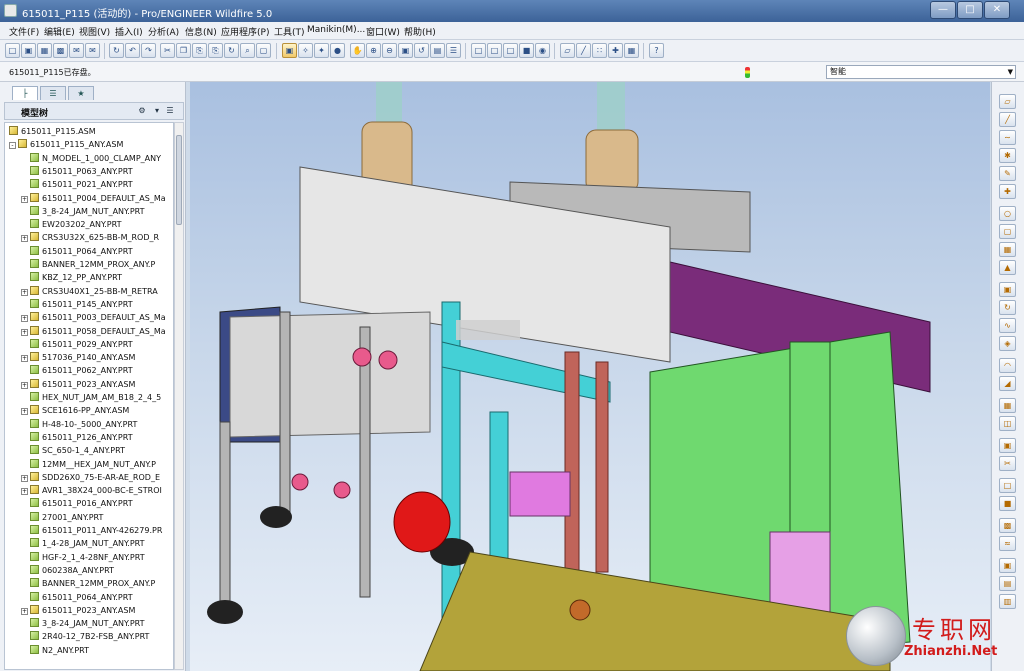 The image size is (1024, 671). I want to click on extrude-tool-icon: ▣, so click(1007, 289).